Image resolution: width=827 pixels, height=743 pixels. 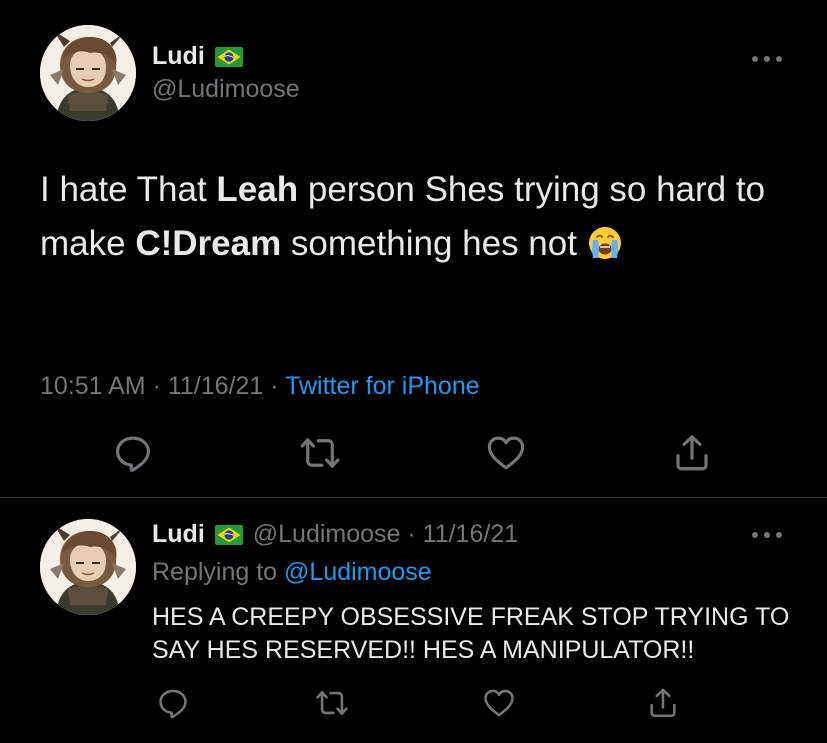 I want to click on reply-author-avatar, so click(x=88, y=567).